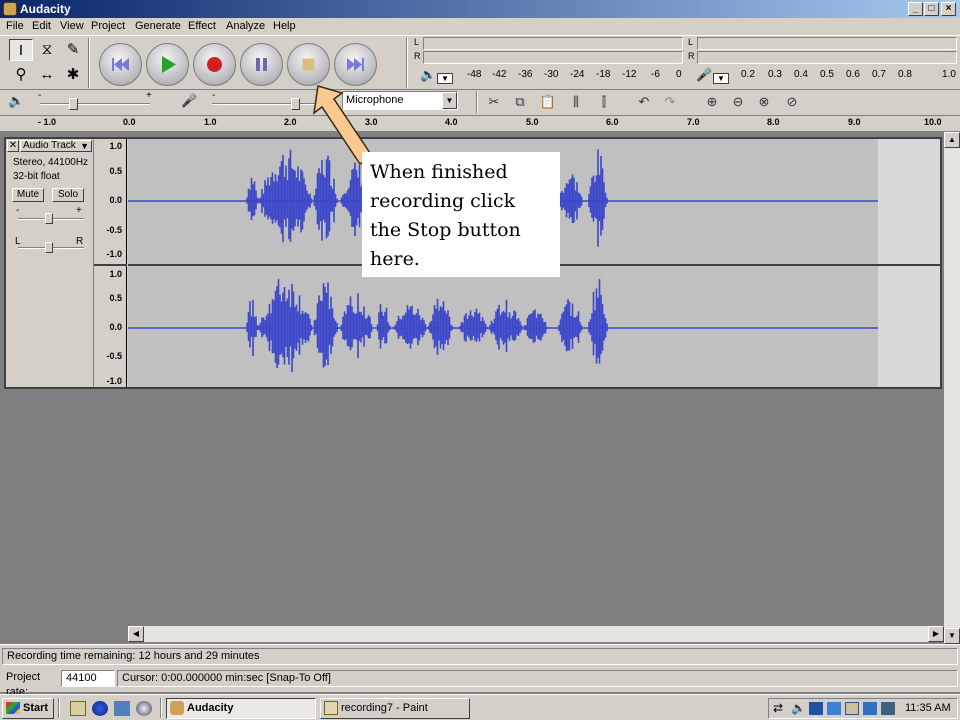 This screenshot has height=720, width=960. What do you see at coordinates (445, 78) in the screenshot?
I see `playback-meter-menu-button: ▼` at bounding box center [445, 78].